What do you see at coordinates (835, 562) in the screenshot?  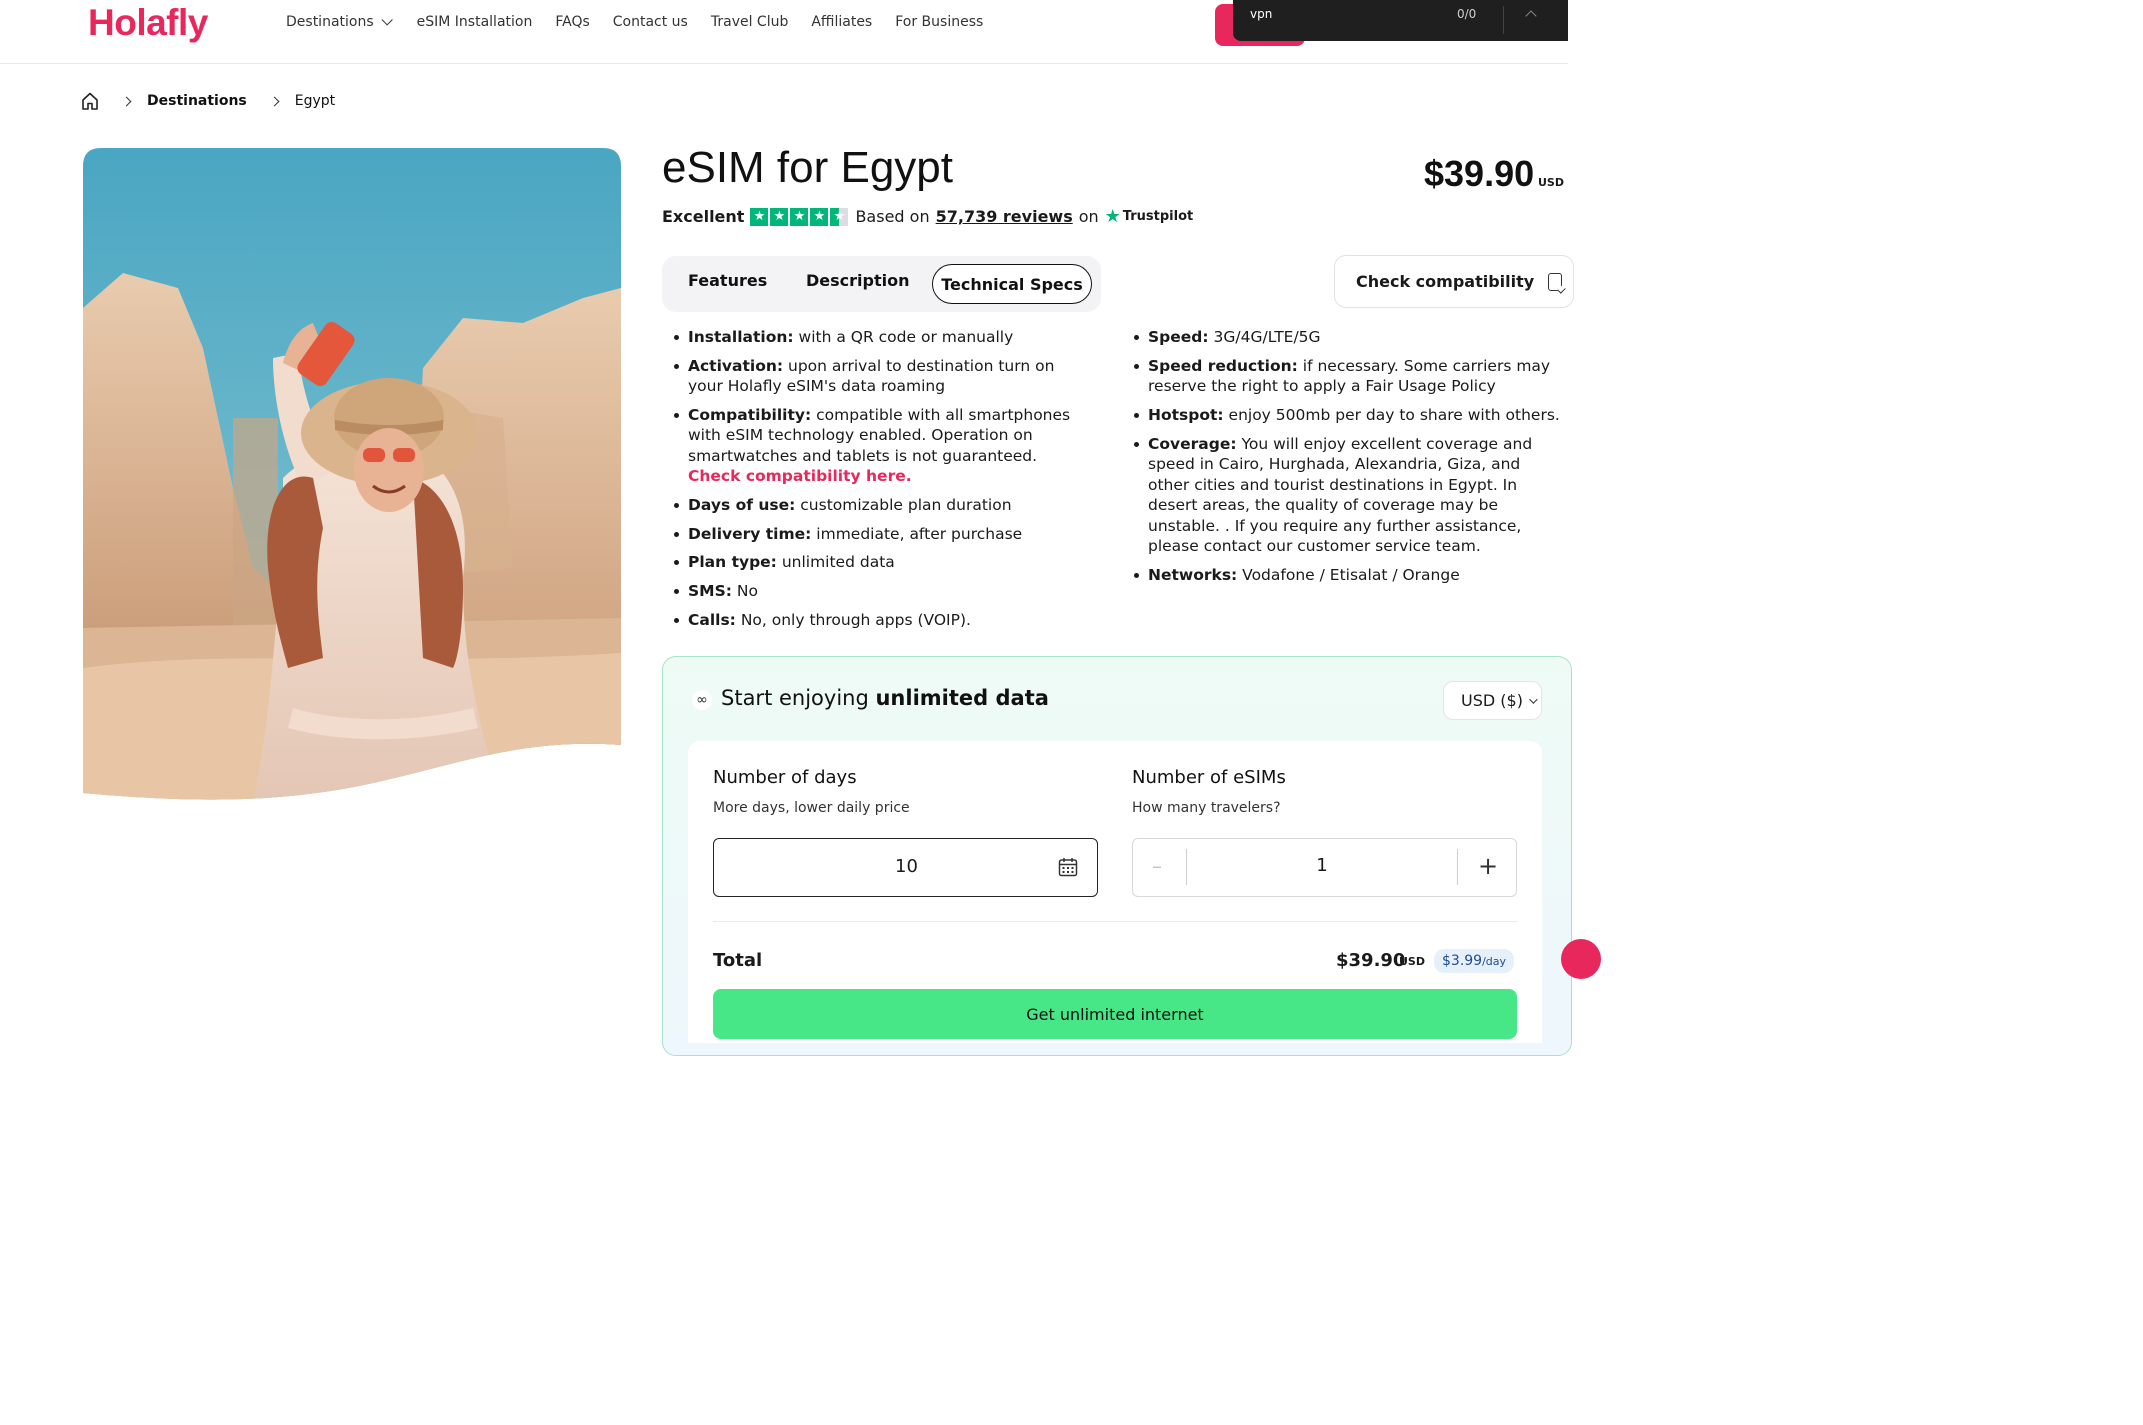 I see `spec-value: unlimited data` at bounding box center [835, 562].